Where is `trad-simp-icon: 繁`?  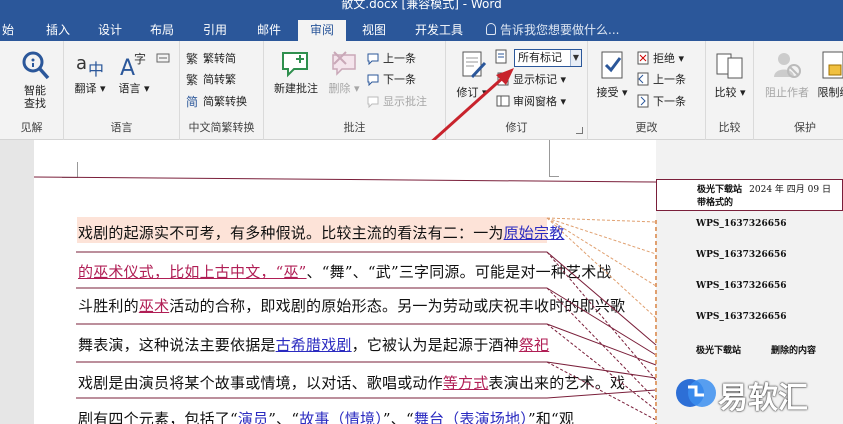
trad-simp-icon: 繁 is located at coordinates (192, 58).